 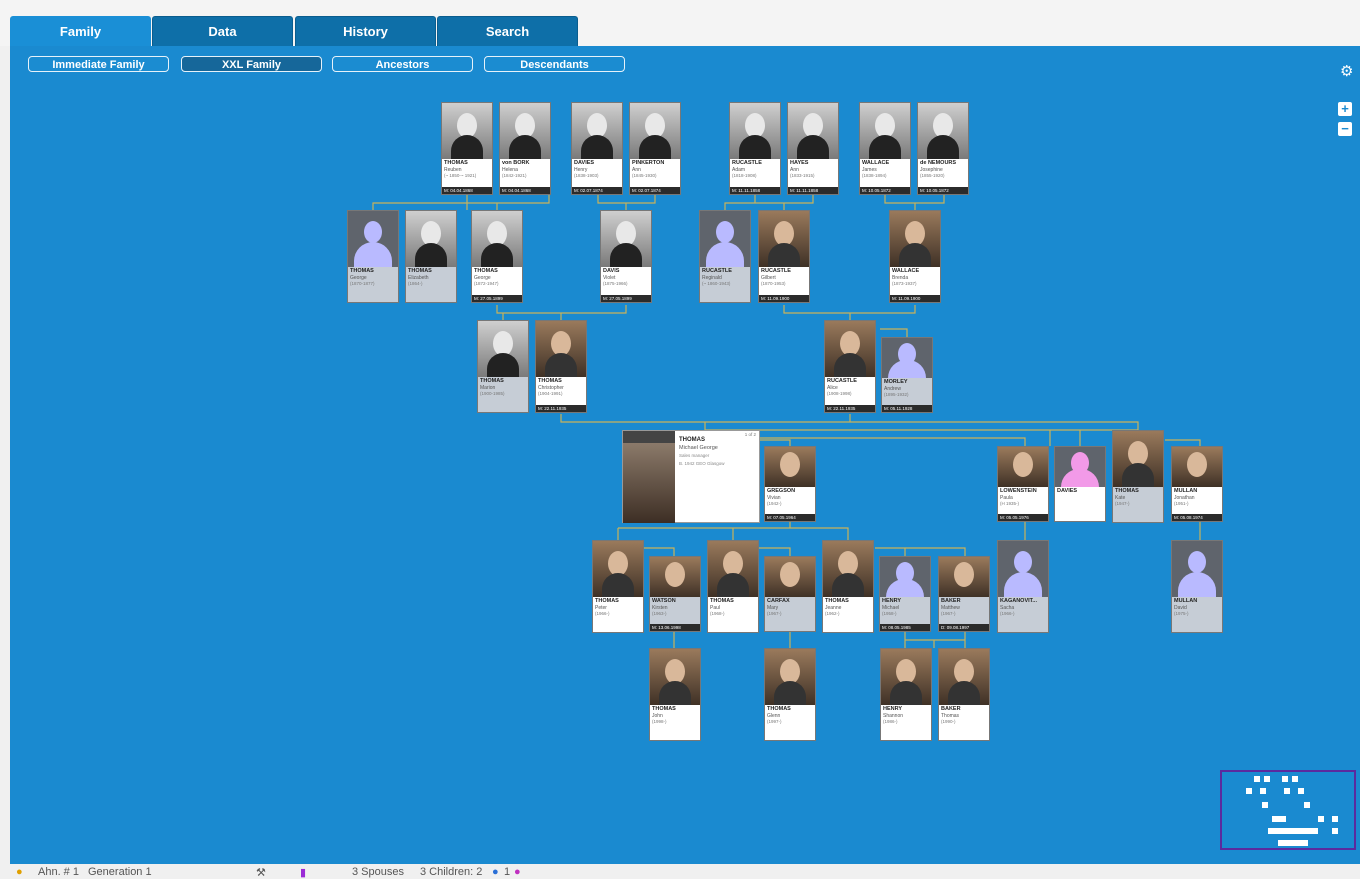 What do you see at coordinates (790, 484) in the screenshot?
I see `person-card: GREGSON Vivian (1942-) M: 07.05.1964` at bounding box center [790, 484].